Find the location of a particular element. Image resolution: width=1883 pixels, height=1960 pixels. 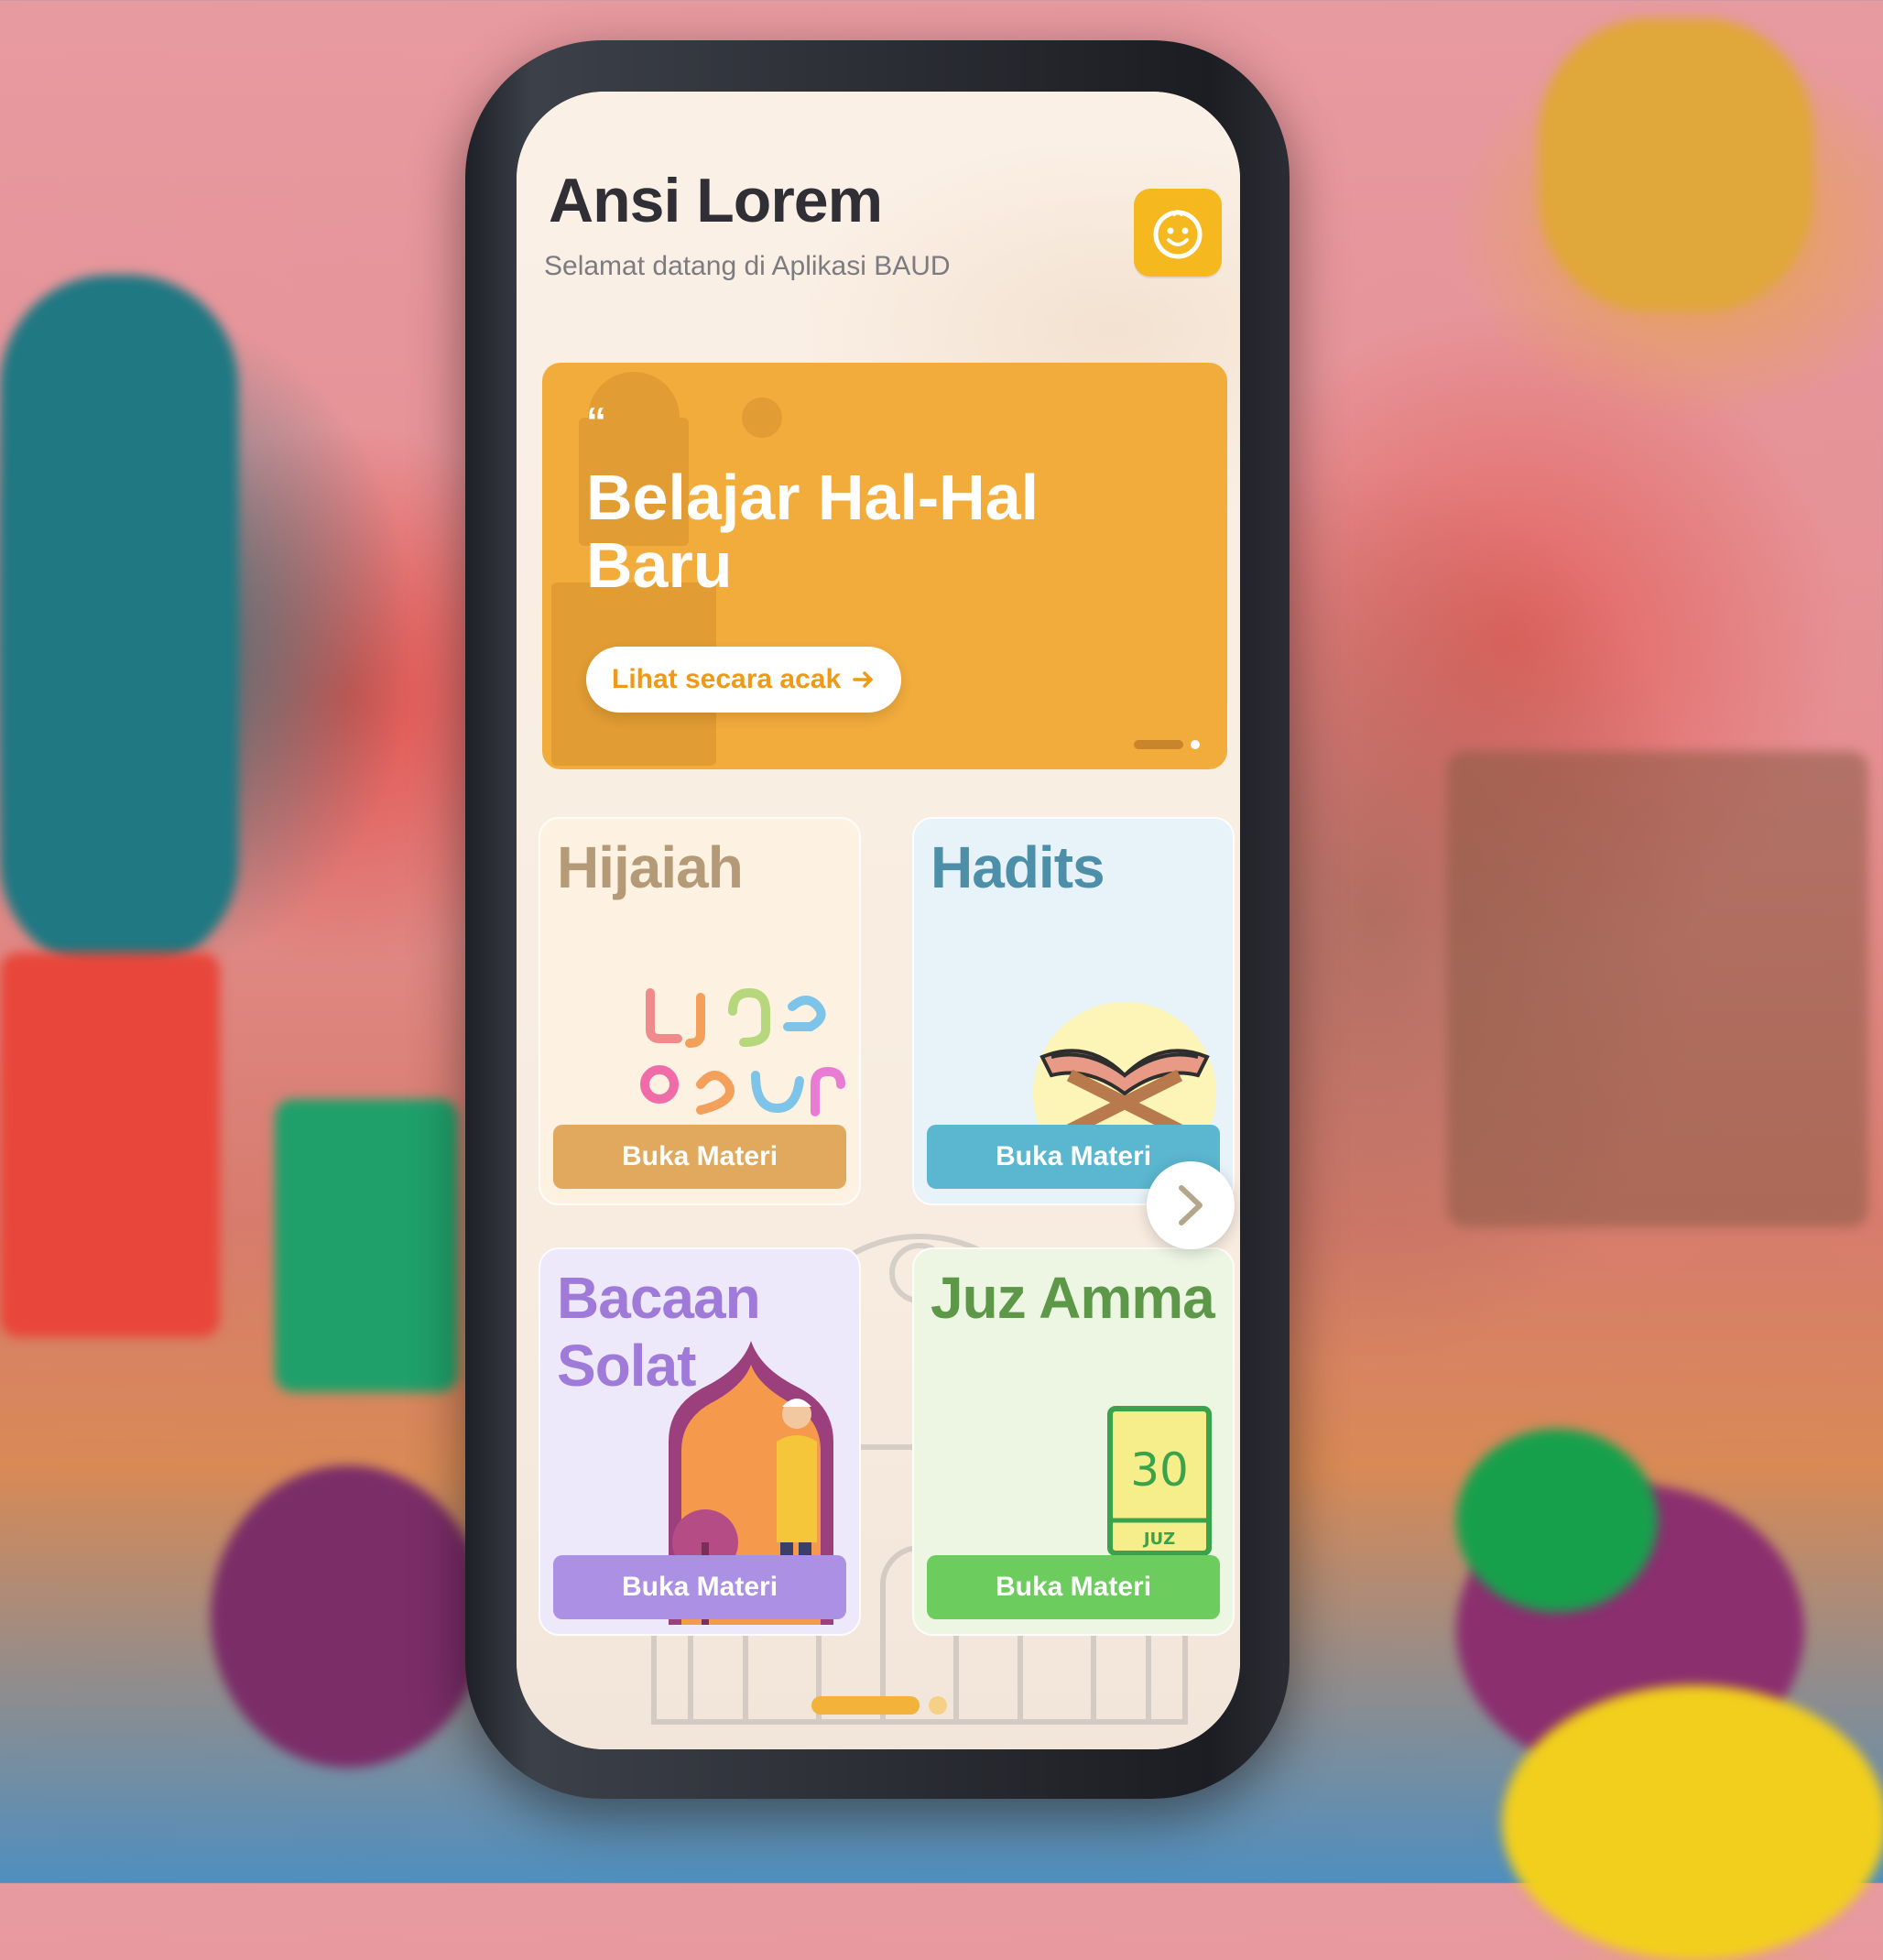

background-green-ball is located at coordinates (1557, 1520).